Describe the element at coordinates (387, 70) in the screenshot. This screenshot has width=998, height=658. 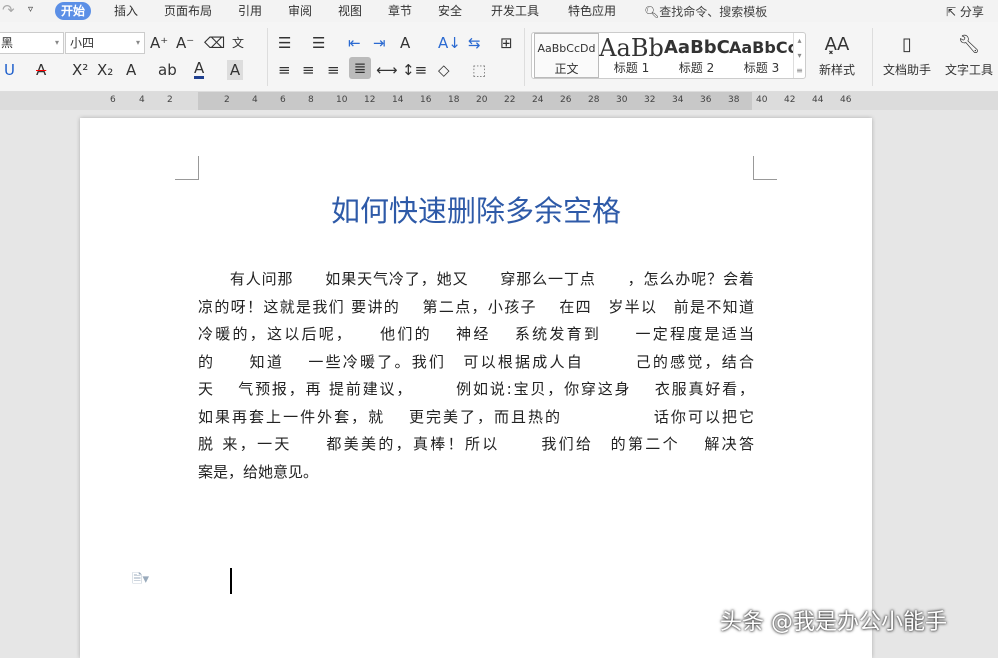
I see `distributed-icon: ⟷` at that location.